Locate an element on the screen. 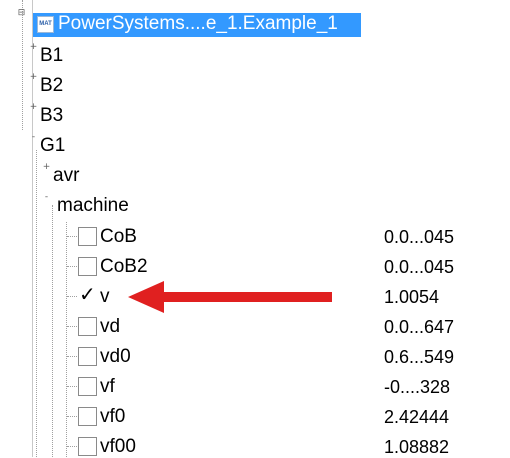  variable-value: 0.6...549 is located at coordinates (419, 357).